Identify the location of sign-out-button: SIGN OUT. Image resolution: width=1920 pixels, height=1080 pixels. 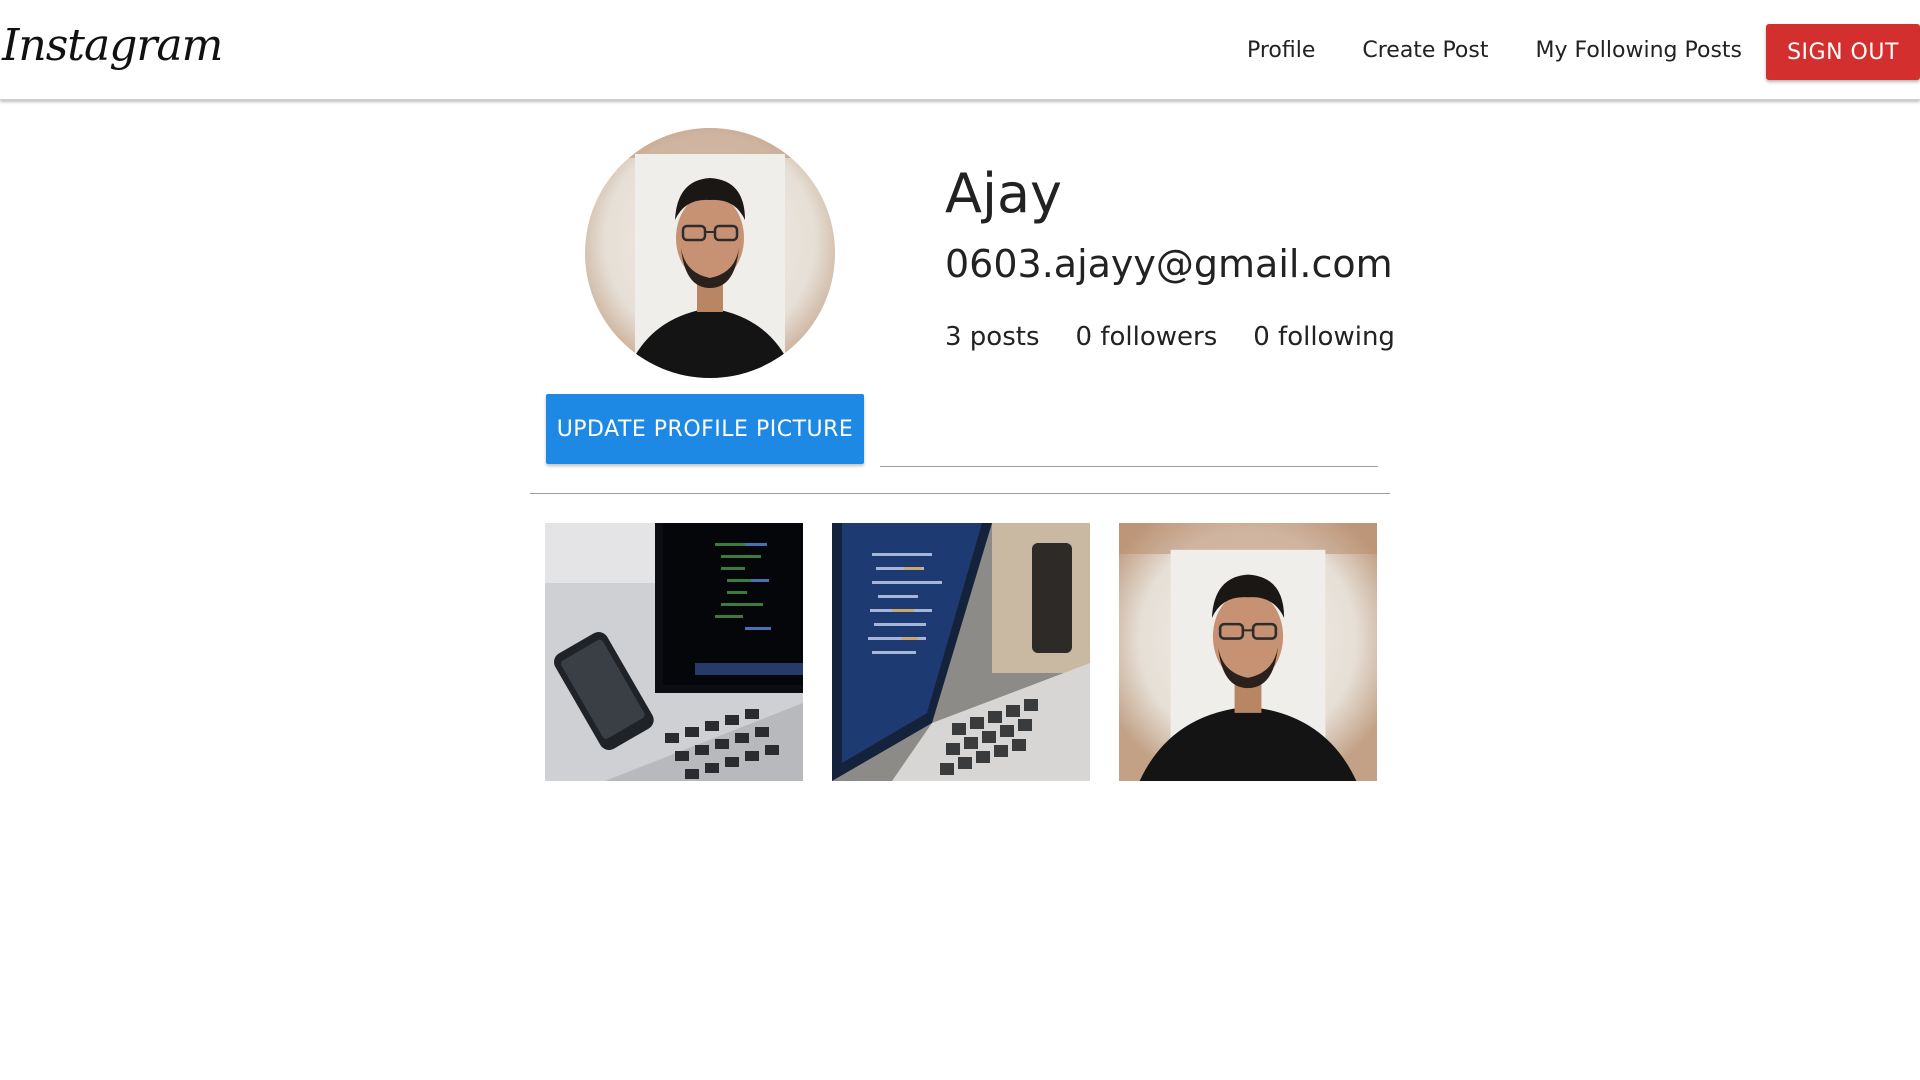
(1843, 52).